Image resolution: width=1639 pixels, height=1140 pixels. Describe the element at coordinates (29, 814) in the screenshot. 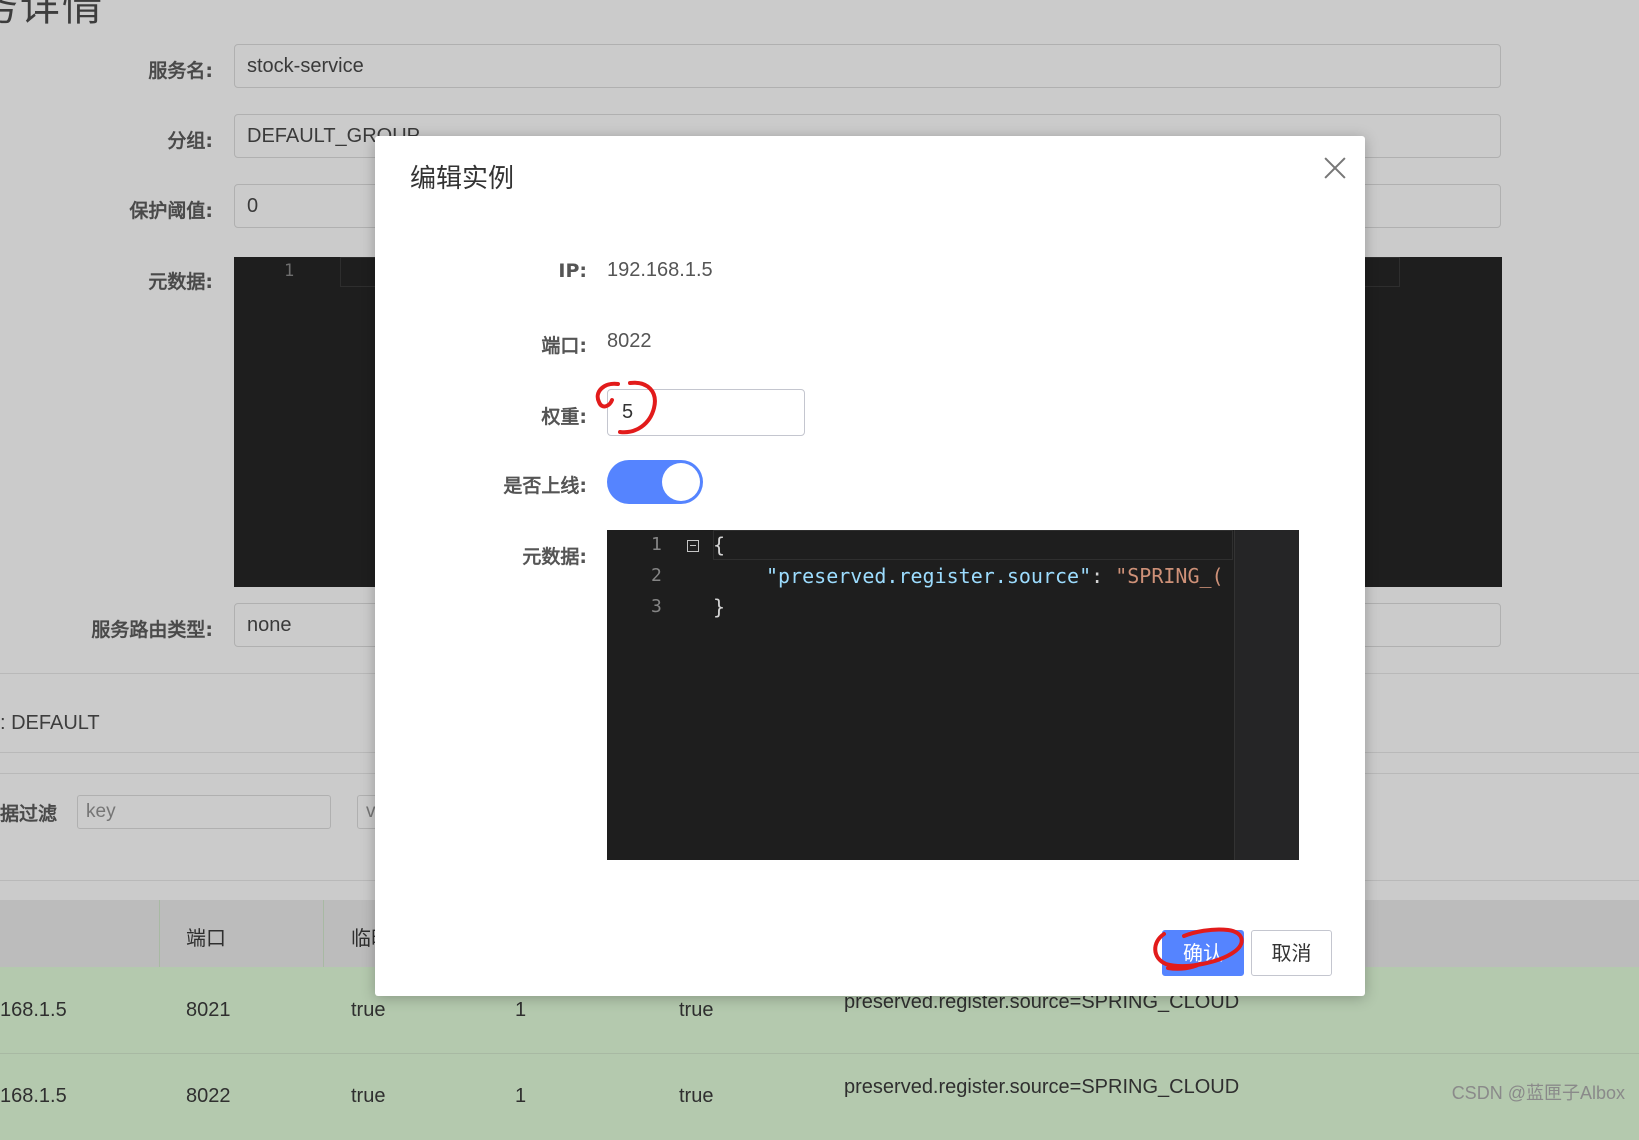

I see `metadata-filter-label: 据过滤` at that location.